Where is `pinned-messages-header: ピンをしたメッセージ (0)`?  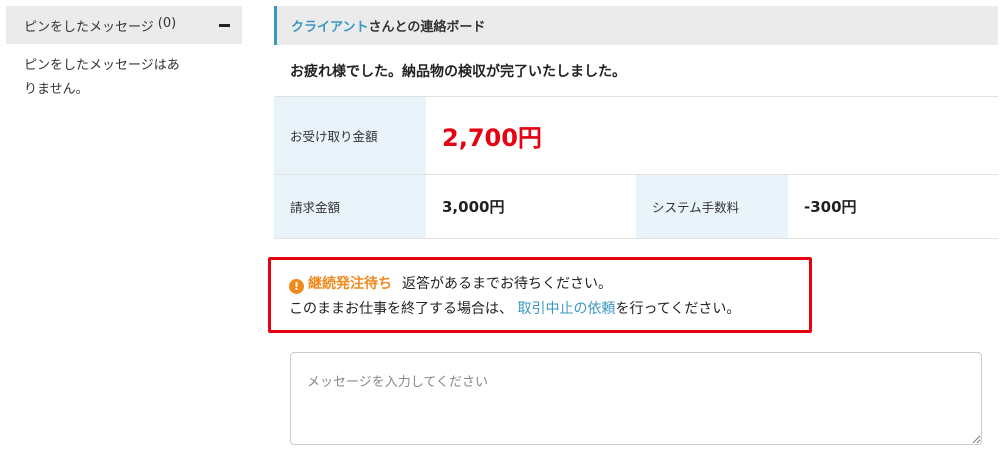 pinned-messages-header: ピンをしたメッセージ (0) is located at coordinates (124, 25).